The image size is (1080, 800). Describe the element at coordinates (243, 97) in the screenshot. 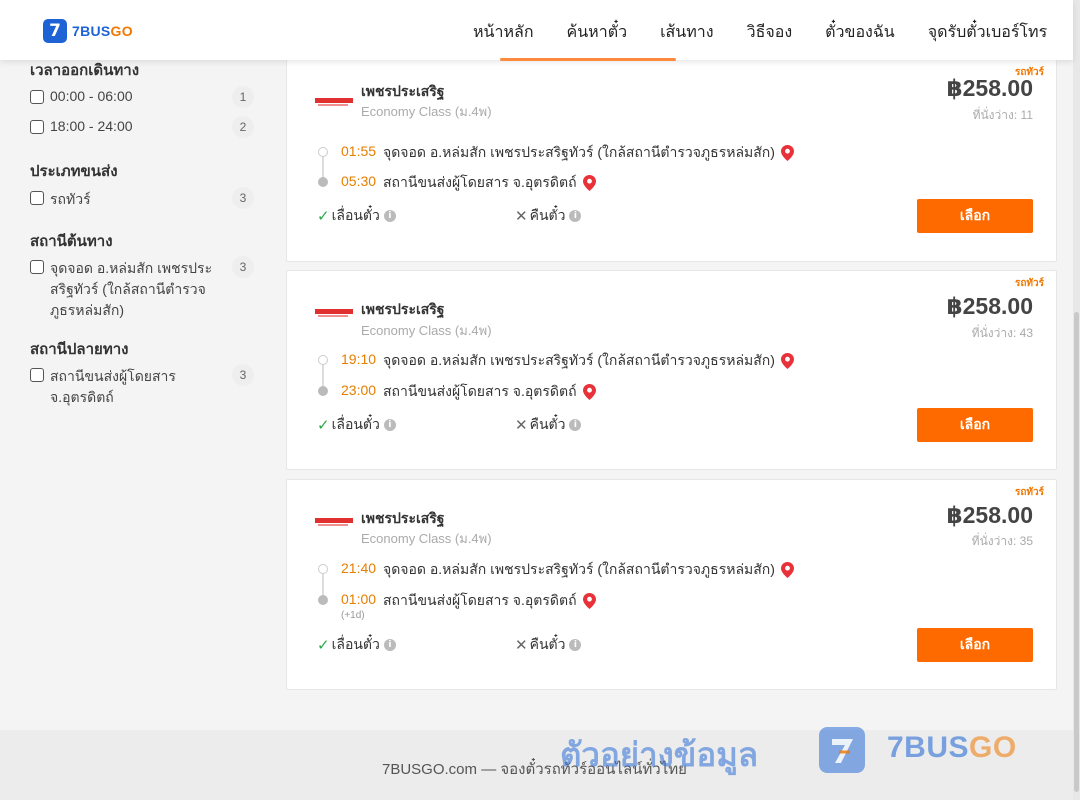

I see `filter-count-badge: 1` at that location.